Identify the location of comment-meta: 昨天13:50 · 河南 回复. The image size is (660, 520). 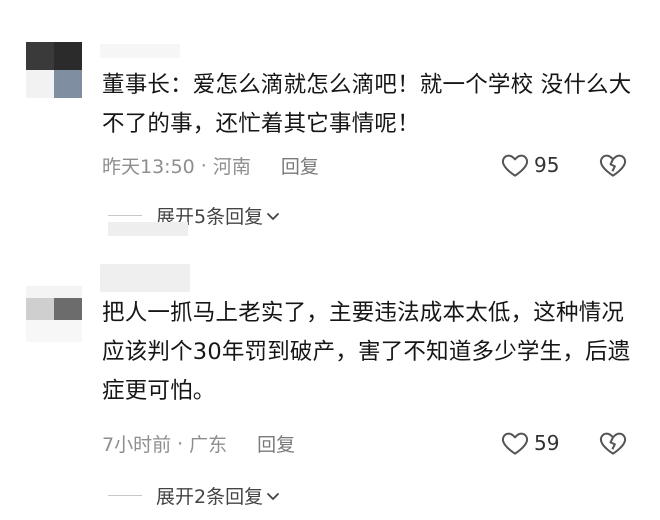
(210, 165).